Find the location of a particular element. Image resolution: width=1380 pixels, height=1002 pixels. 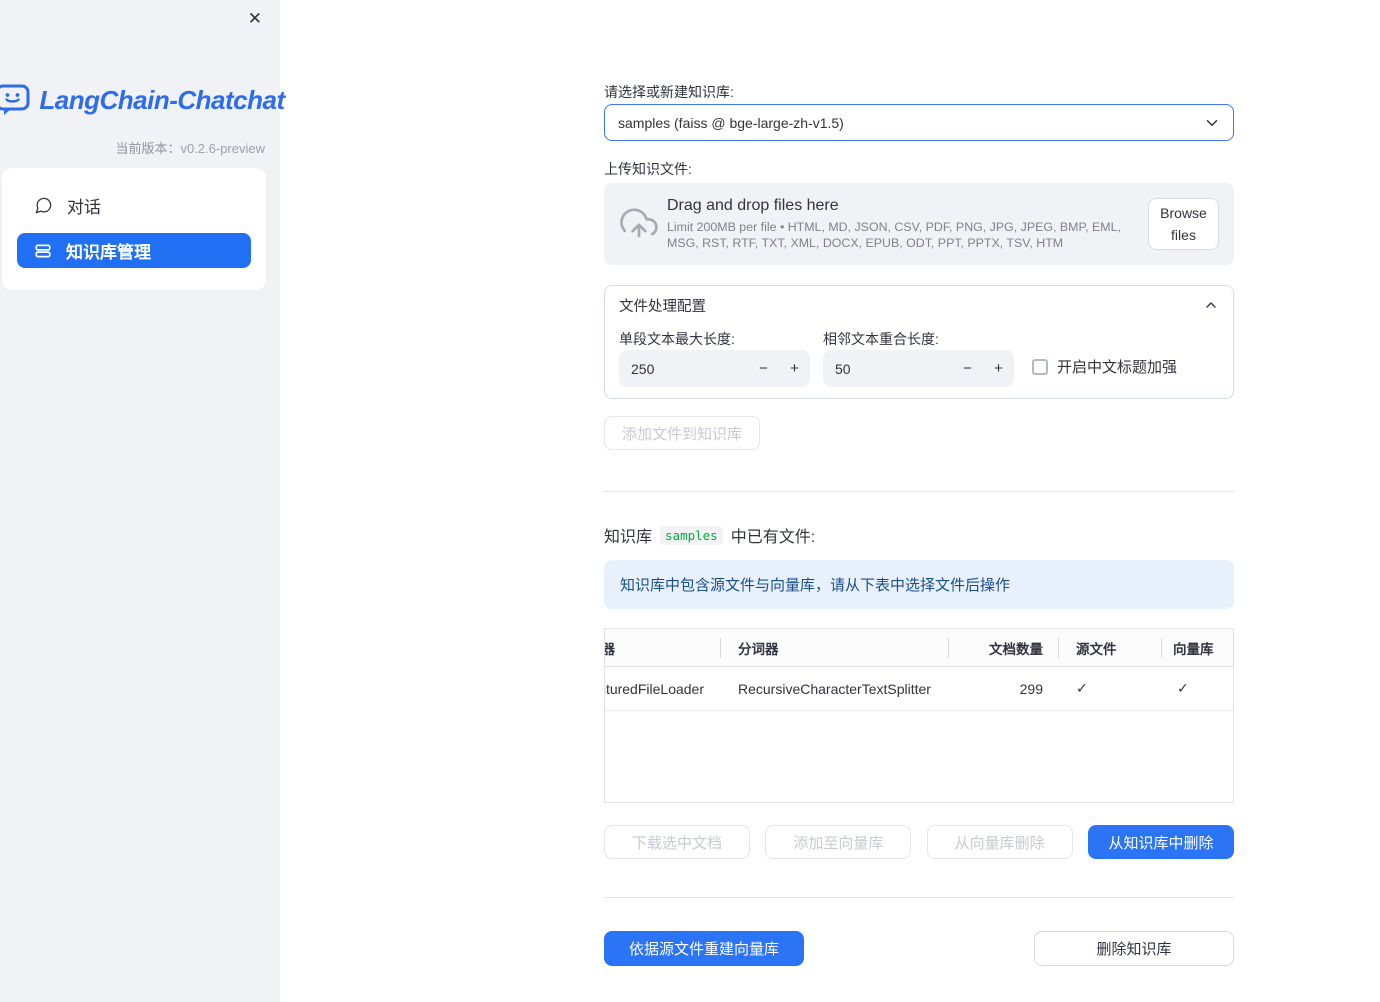

cell-loader: UnstructuredFileLoader is located at coordinates (654, 688).